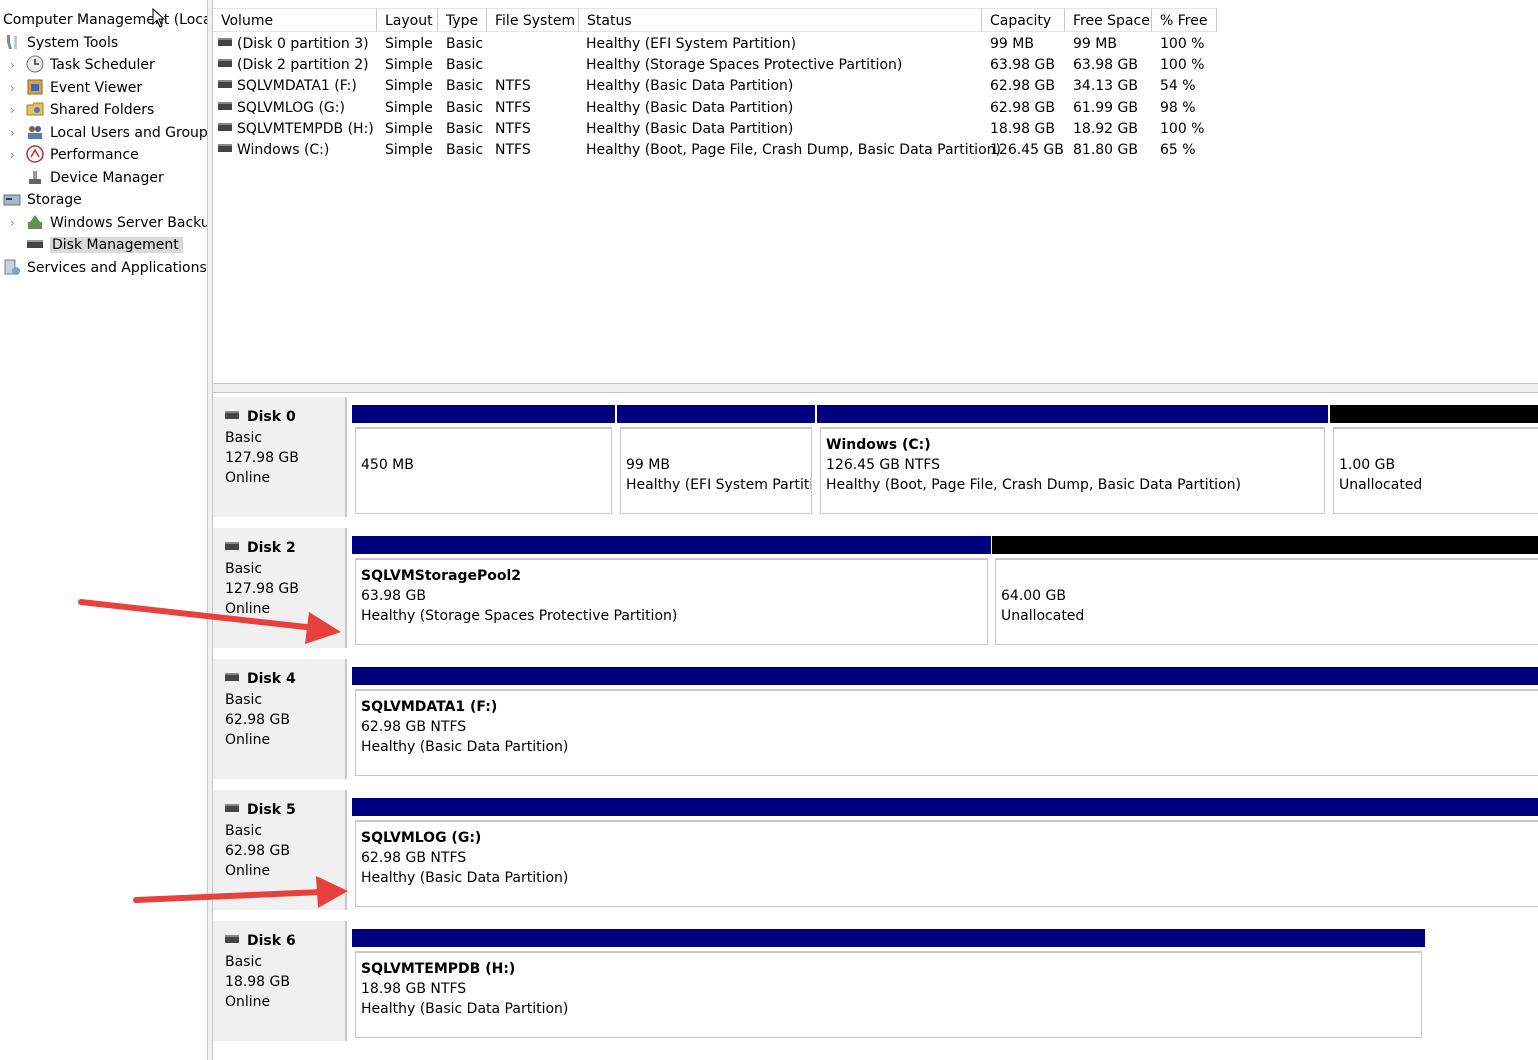 Image resolution: width=1538 pixels, height=1060 pixels. What do you see at coordinates (303, 44) in the screenshot?
I see `table-cell-text: (Disk 0 partition 3)` at bounding box center [303, 44].